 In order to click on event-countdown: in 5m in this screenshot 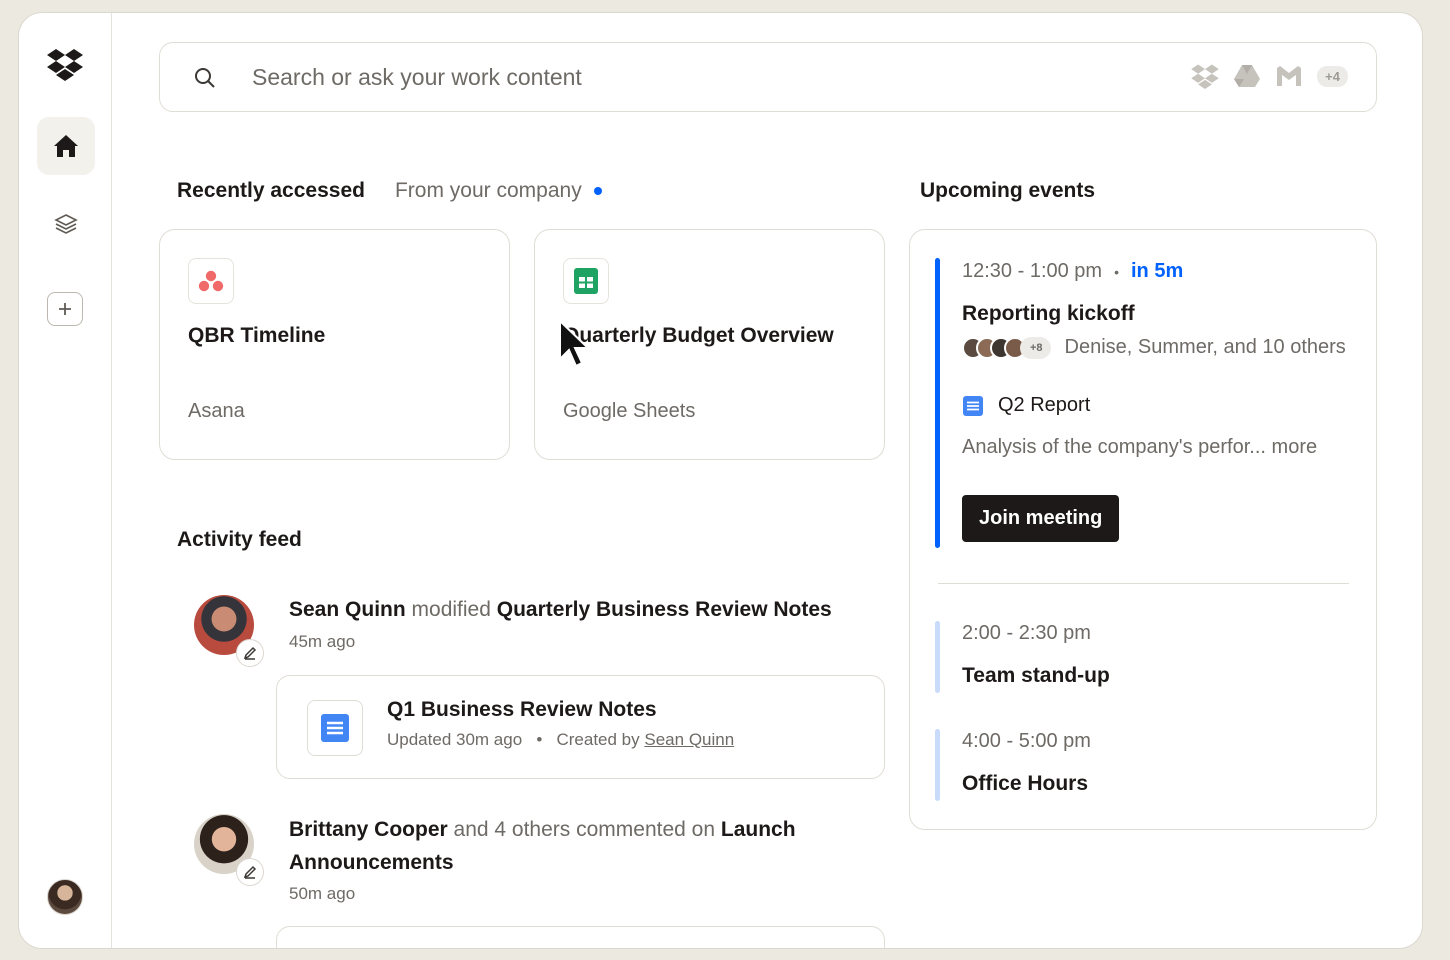, I will do `click(1157, 271)`.